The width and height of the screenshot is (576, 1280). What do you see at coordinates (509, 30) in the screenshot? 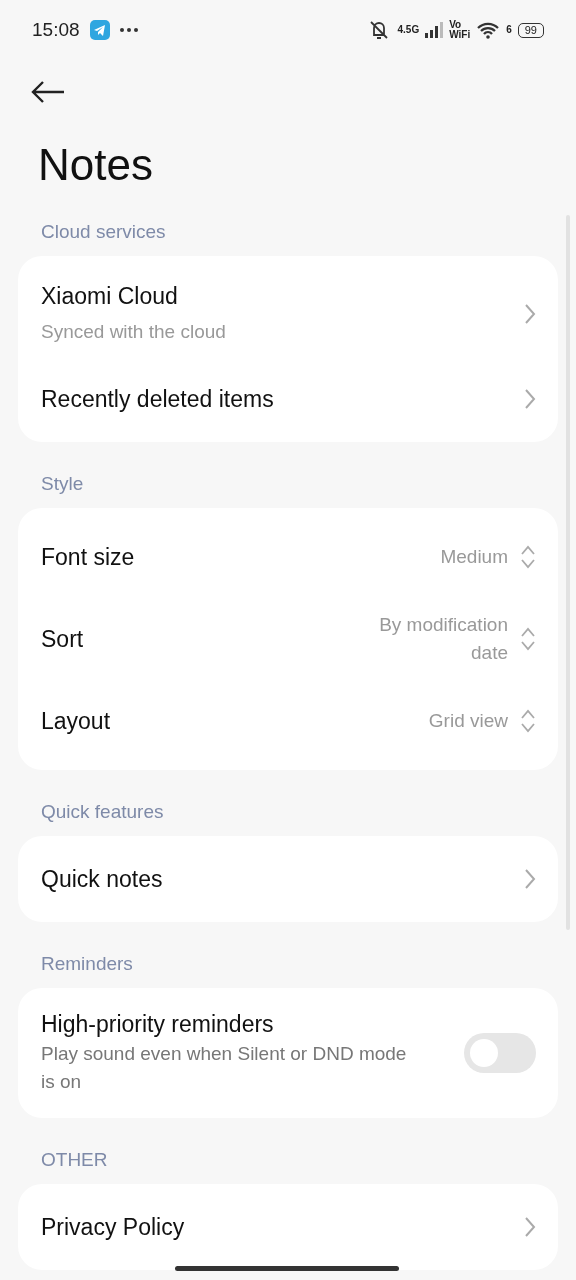
I see `wifi-band-label: 6` at bounding box center [509, 30].